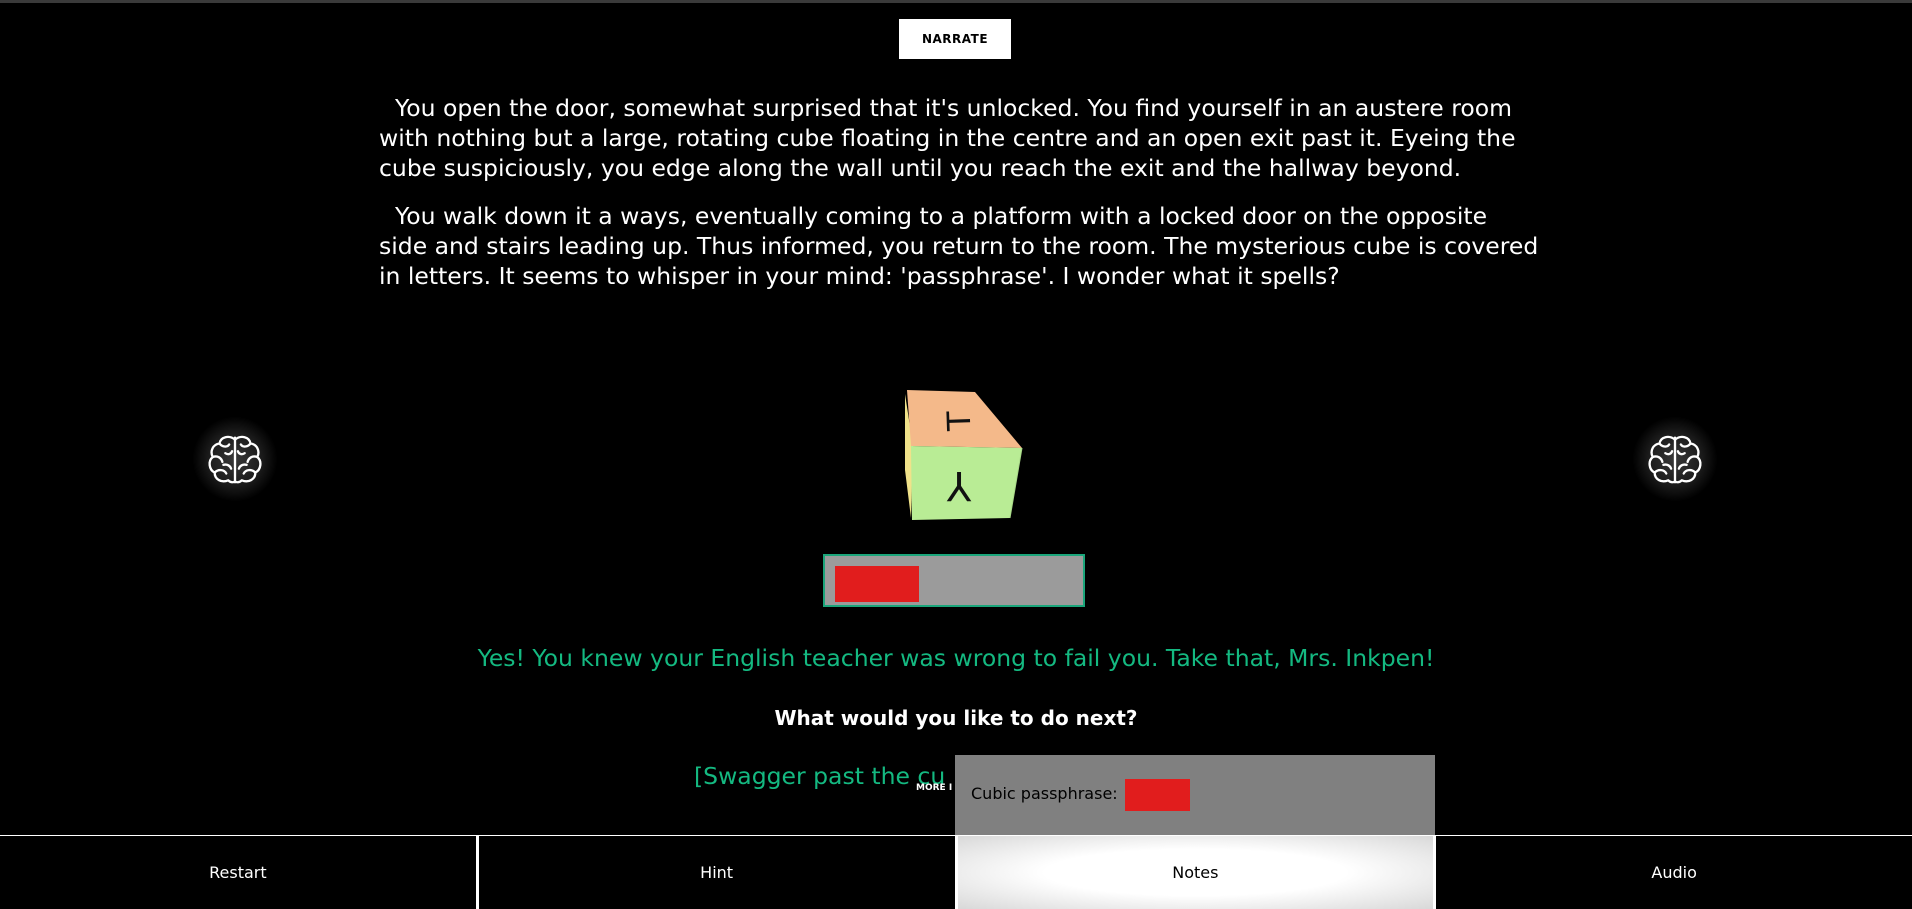 The image size is (1912, 909). I want to click on notes-redacted-value, so click(1157, 795).